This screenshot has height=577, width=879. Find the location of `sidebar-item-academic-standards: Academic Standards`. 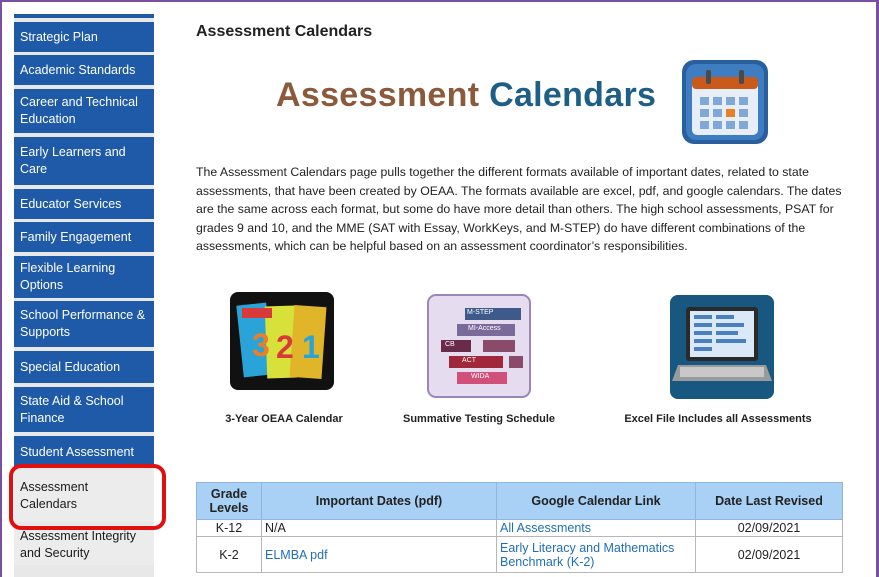

sidebar-item-academic-standards: Academic Standards is located at coordinates (84, 70).